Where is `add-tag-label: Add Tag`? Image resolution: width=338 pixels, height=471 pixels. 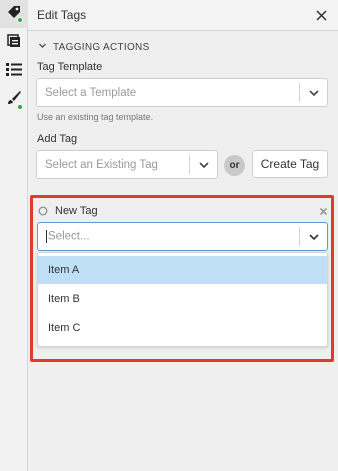 add-tag-label: Add Tag is located at coordinates (57, 139).